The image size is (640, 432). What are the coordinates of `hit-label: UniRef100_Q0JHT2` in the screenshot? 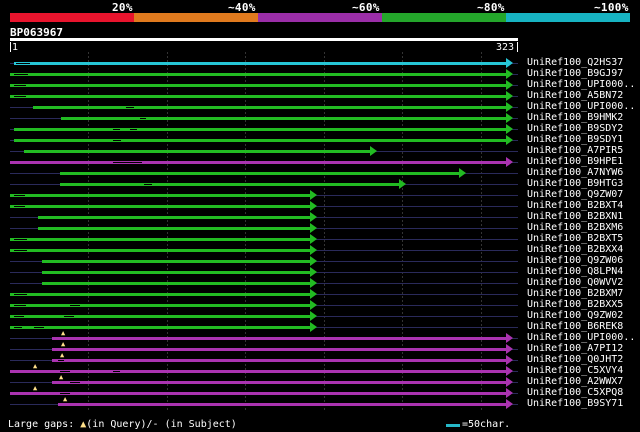 It's located at (575, 359).